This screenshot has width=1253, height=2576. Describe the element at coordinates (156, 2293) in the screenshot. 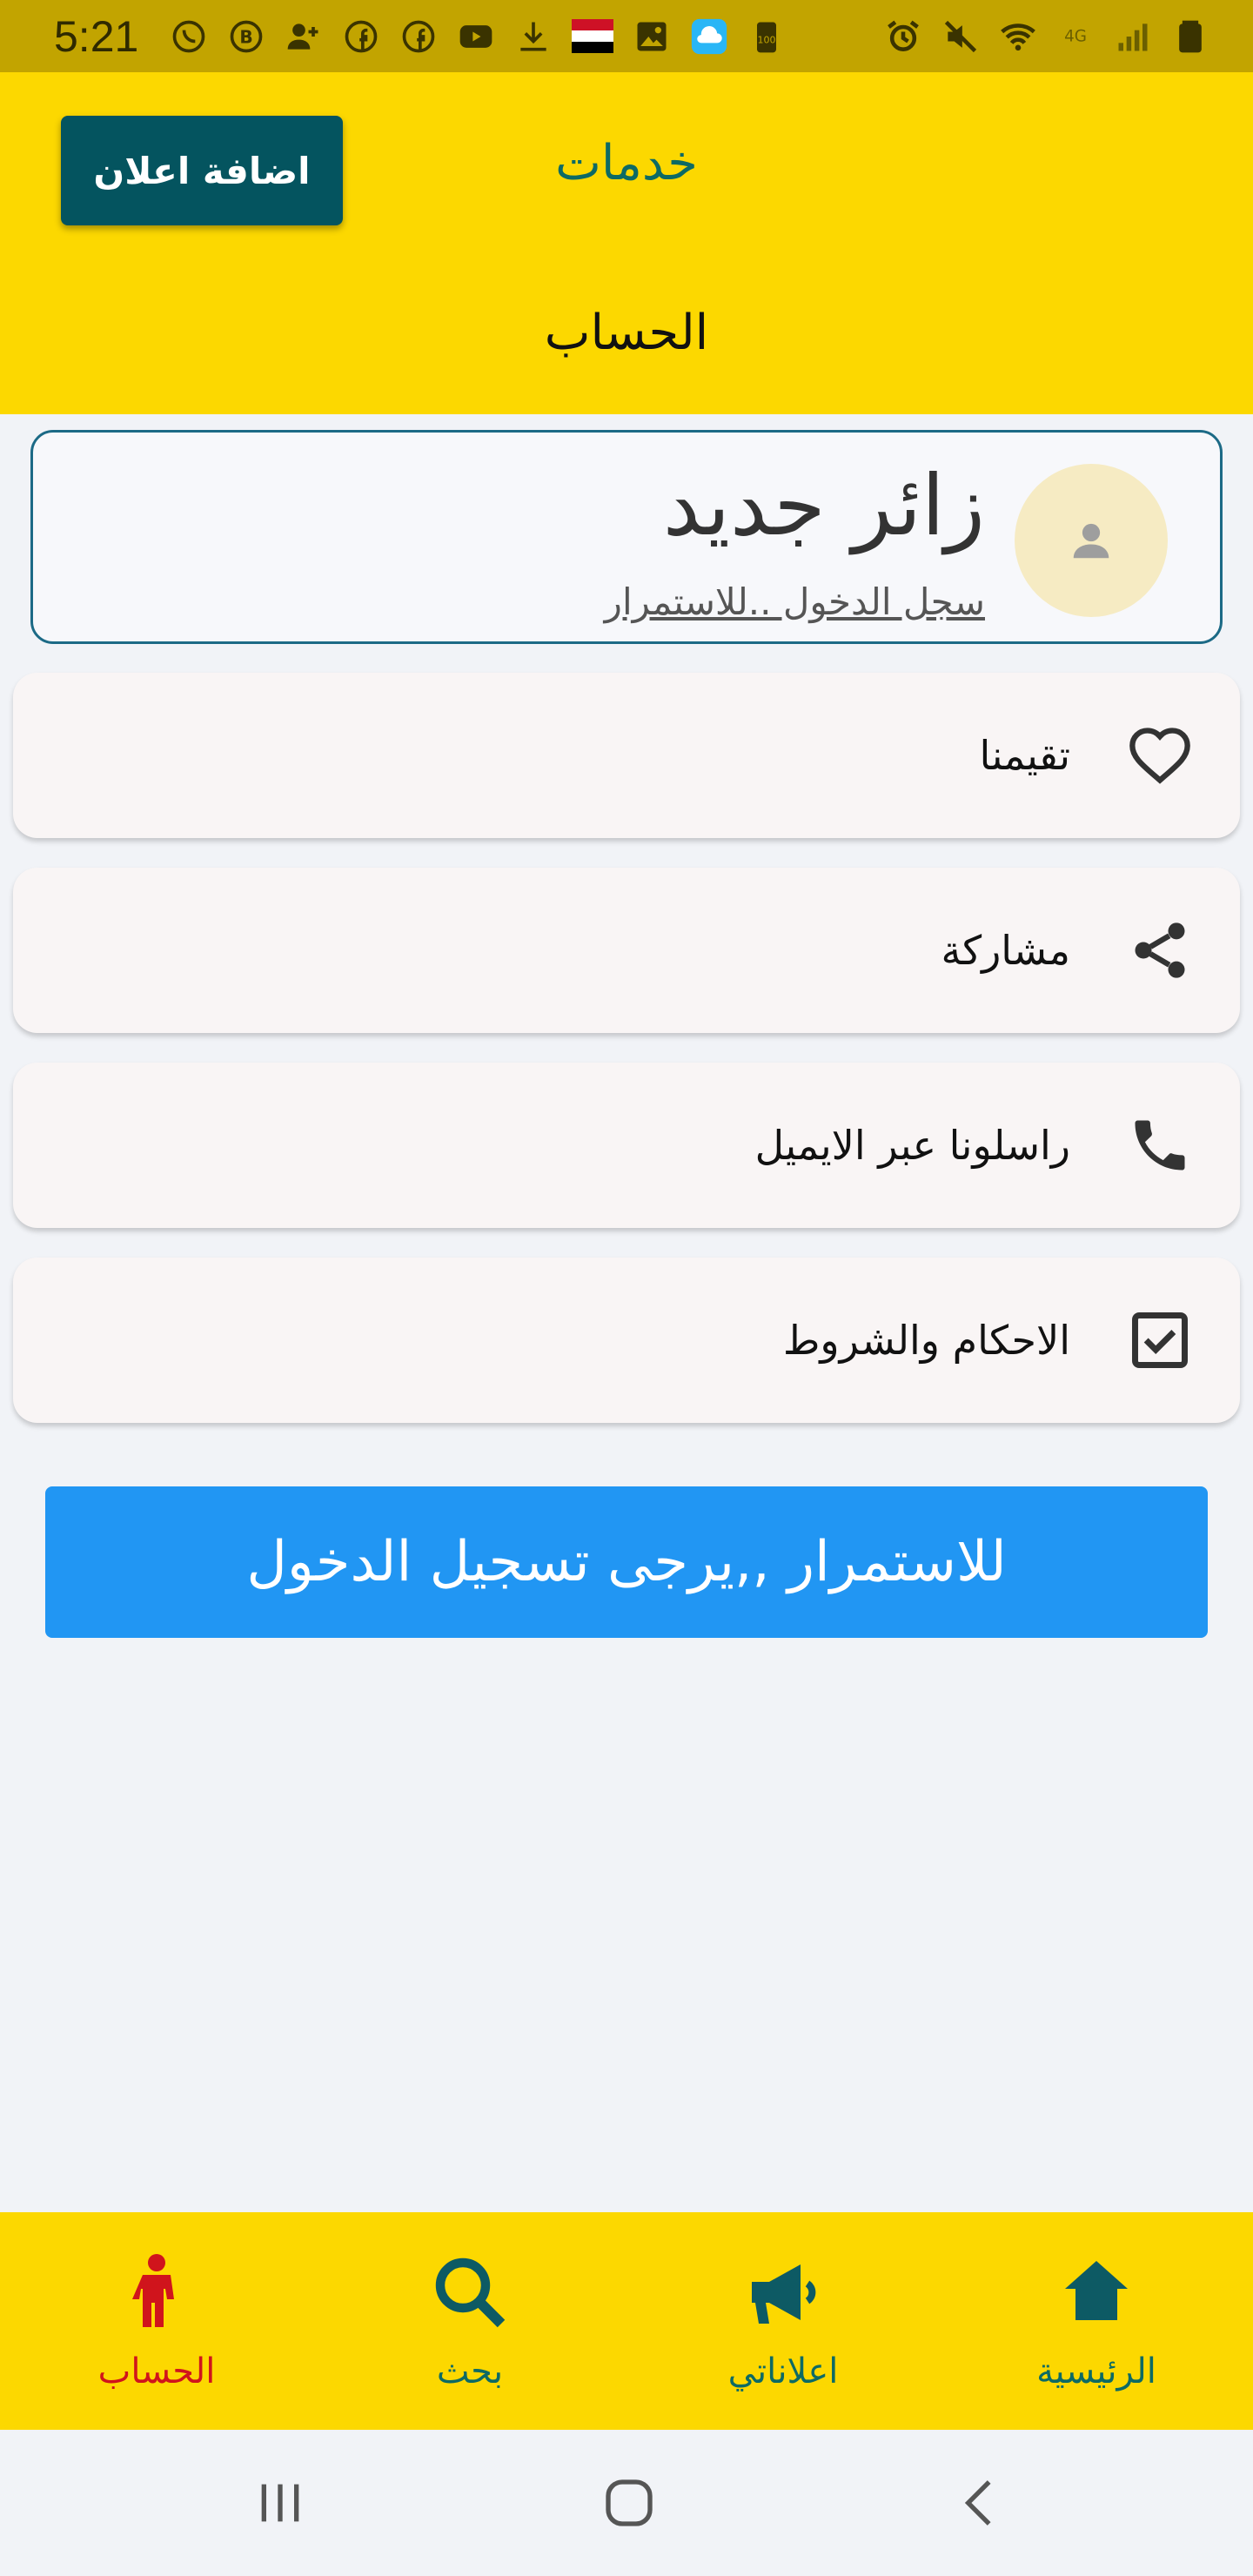

I see `person-standing-icon` at that location.